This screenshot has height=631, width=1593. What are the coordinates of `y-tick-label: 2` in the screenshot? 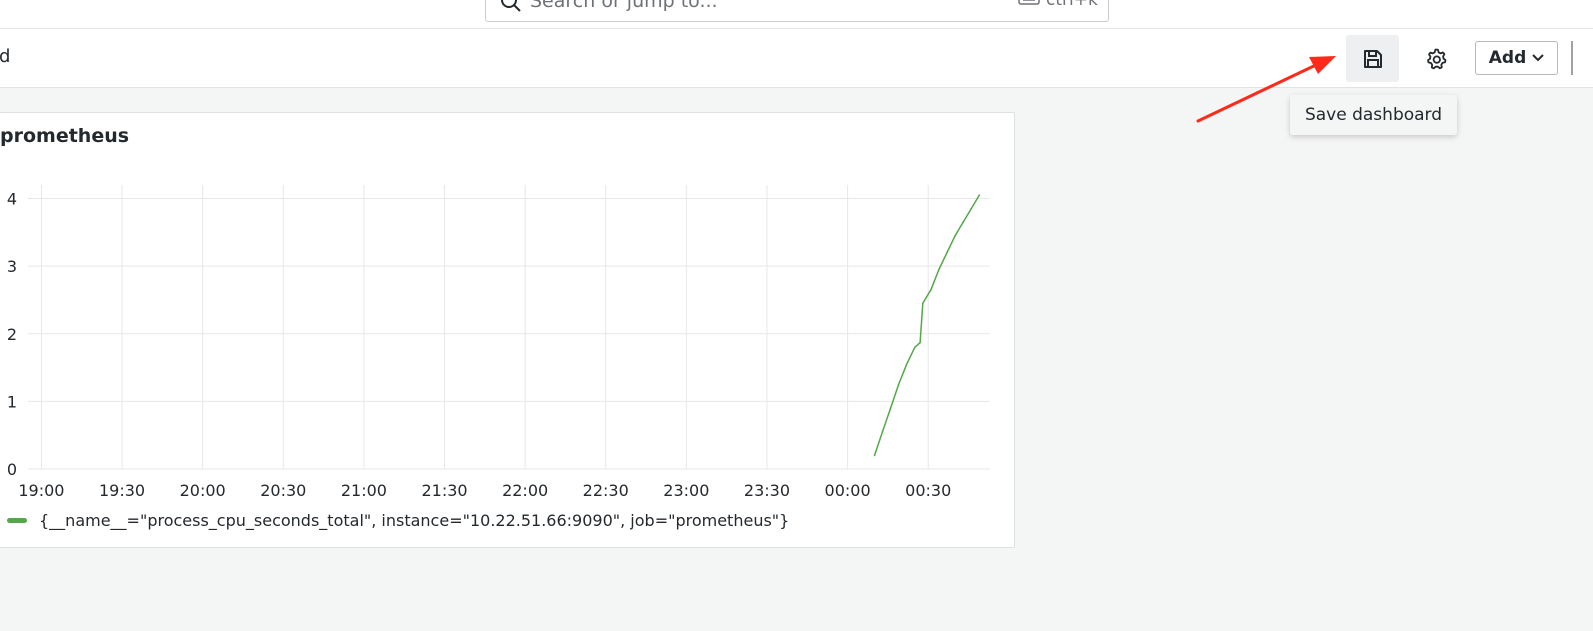 It's located at (12, 334).